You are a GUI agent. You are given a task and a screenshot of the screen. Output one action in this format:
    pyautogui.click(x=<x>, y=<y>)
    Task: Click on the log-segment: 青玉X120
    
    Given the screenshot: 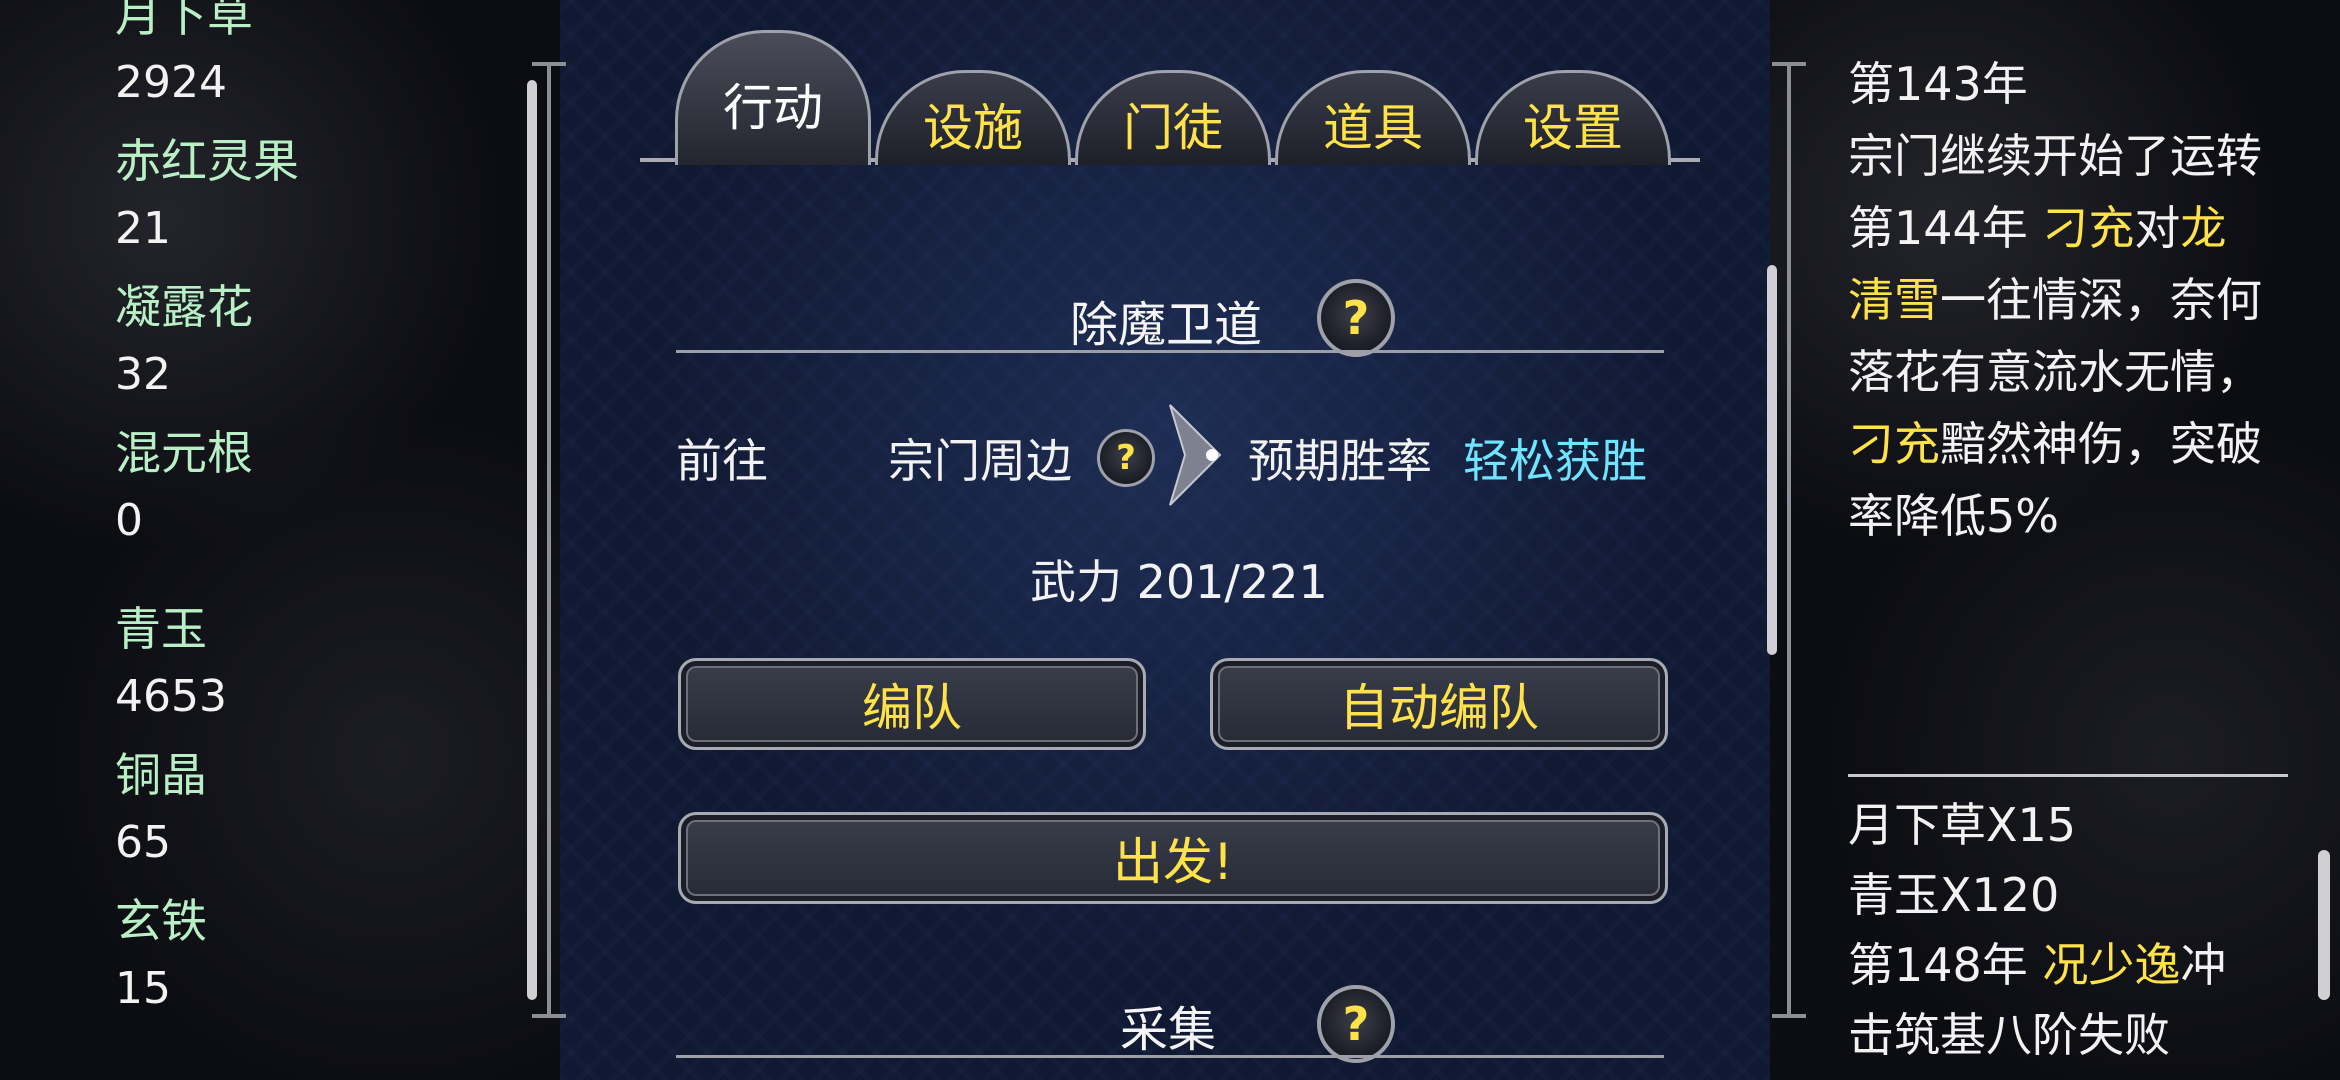 What is the action you would take?
    pyautogui.click(x=1954, y=895)
    